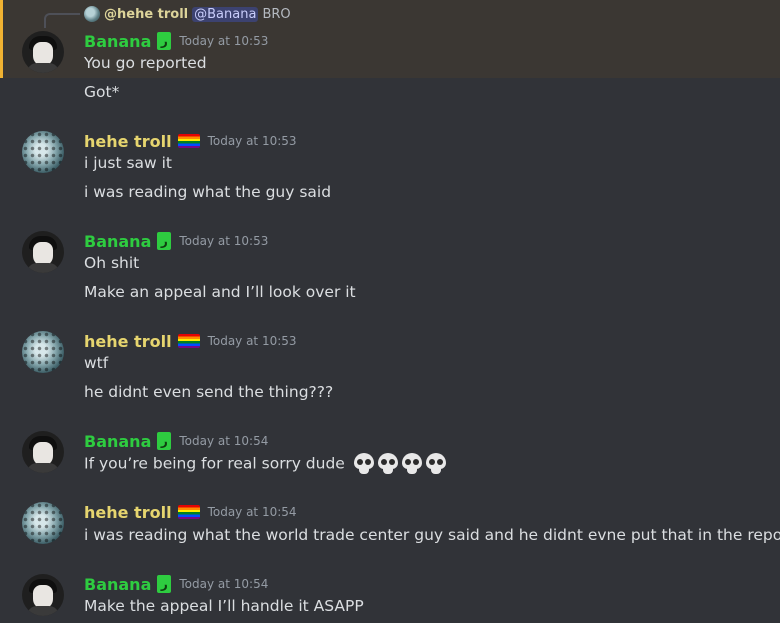 This screenshot has height=623, width=780. What do you see at coordinates (112, 263) in the screenshot?
I see `message-text: Oh shit` at bounding box center [112, 263].